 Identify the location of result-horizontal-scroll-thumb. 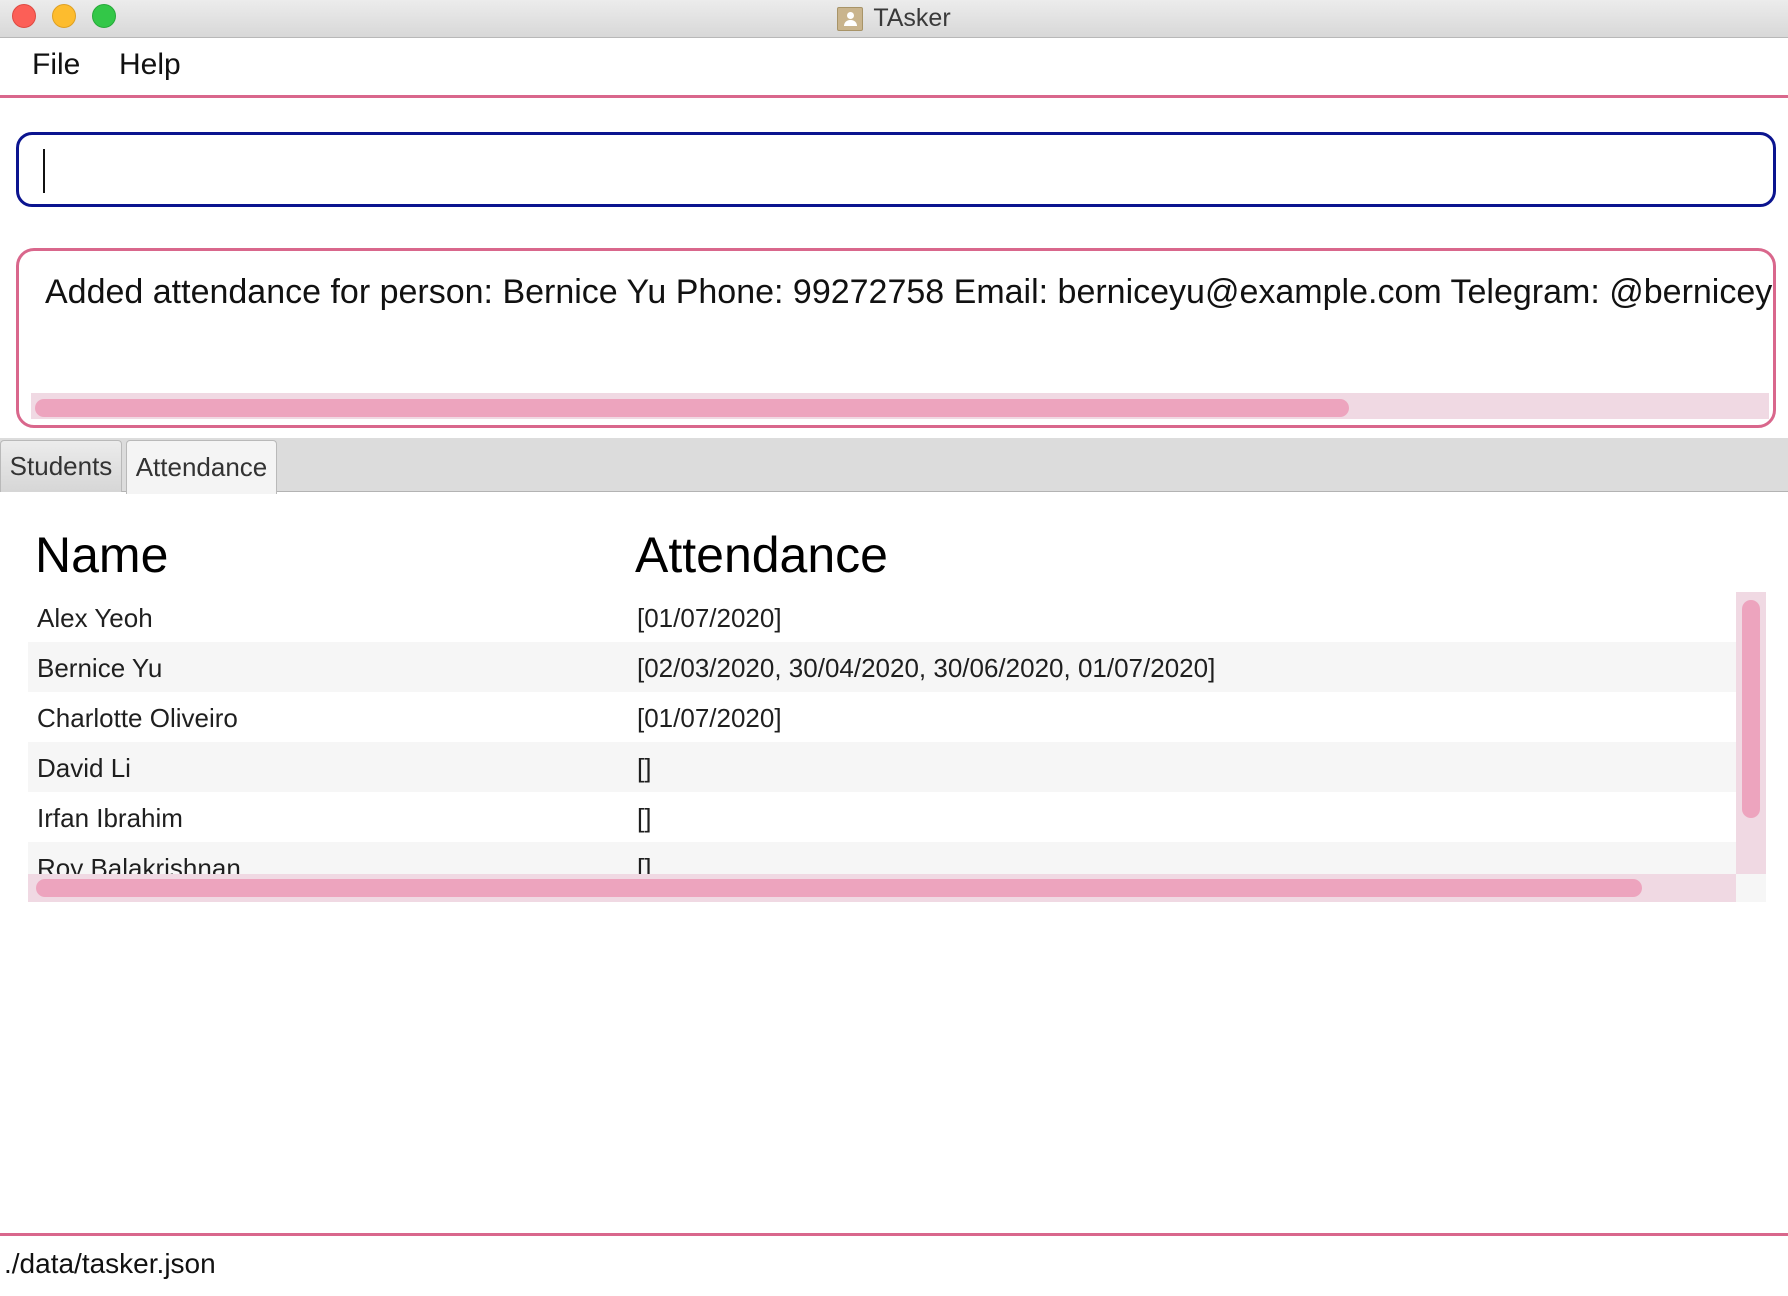
(692, 408).